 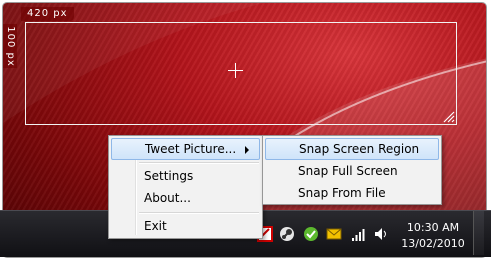 What do you see at coordinates (169, 176) in the screenshot?
I see `menu-item-label: Settings` at bounding box center [169, 176].